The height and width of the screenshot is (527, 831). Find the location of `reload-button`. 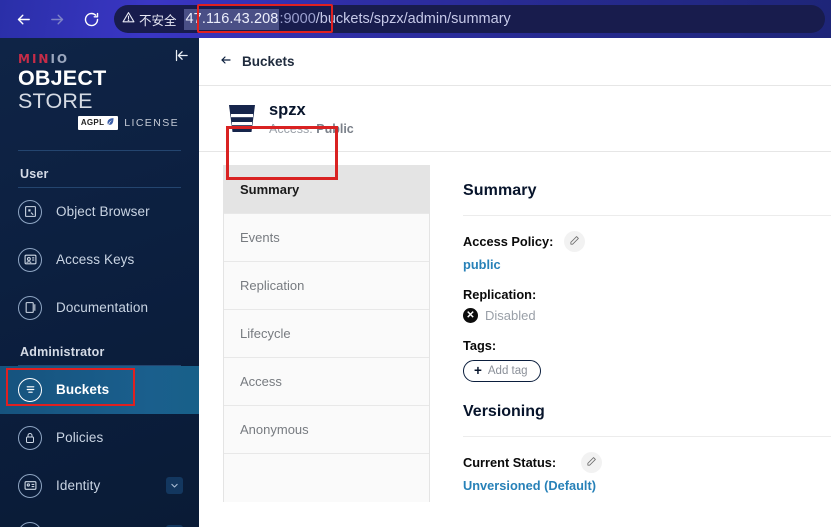

reload-button is located at coordinates (91, 19).